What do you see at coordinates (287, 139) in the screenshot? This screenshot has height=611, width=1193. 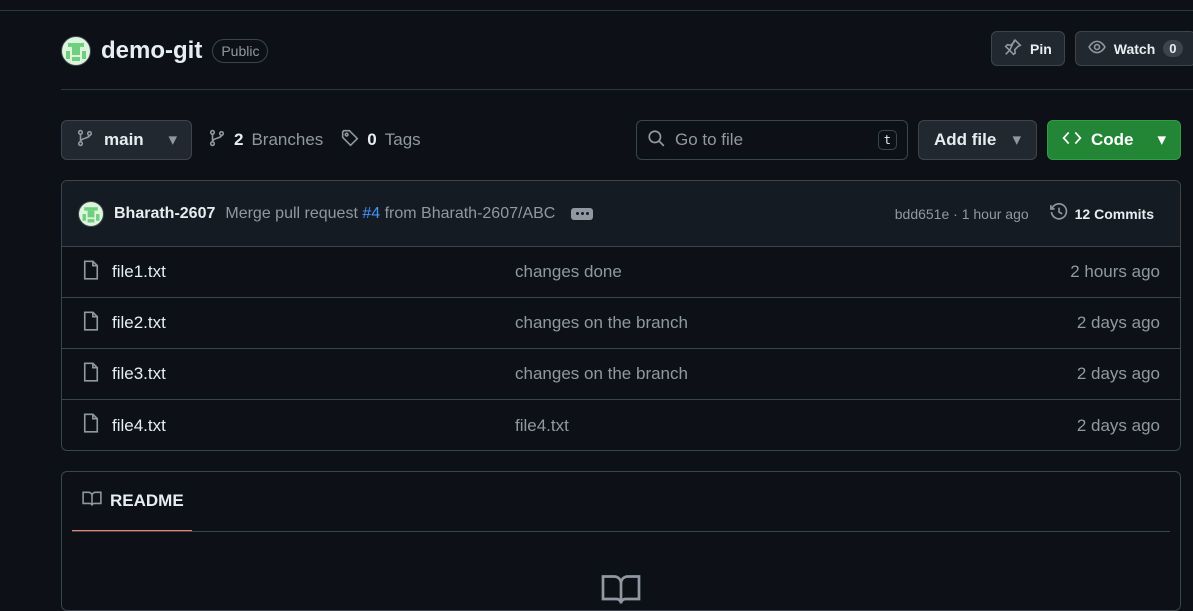 I see `branches-label: Branches` at bounding box center [287, 139].